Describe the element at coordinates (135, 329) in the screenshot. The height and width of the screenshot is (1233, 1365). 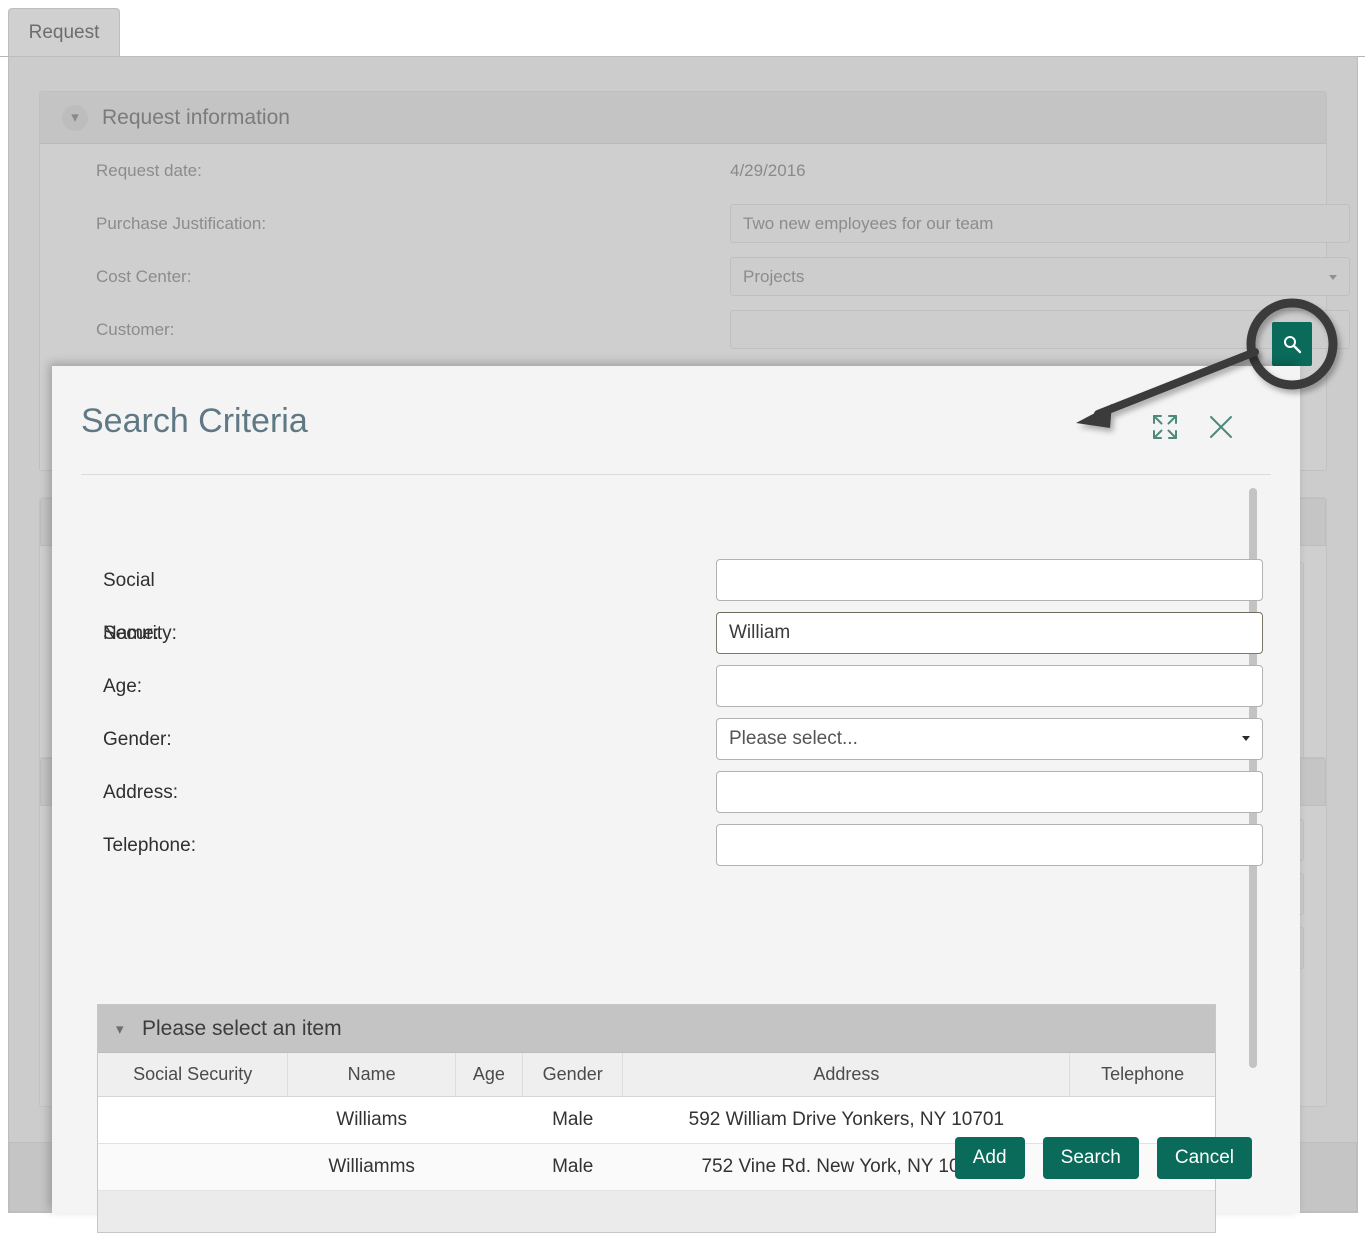
I see `customer-label: Customer:` at that location.